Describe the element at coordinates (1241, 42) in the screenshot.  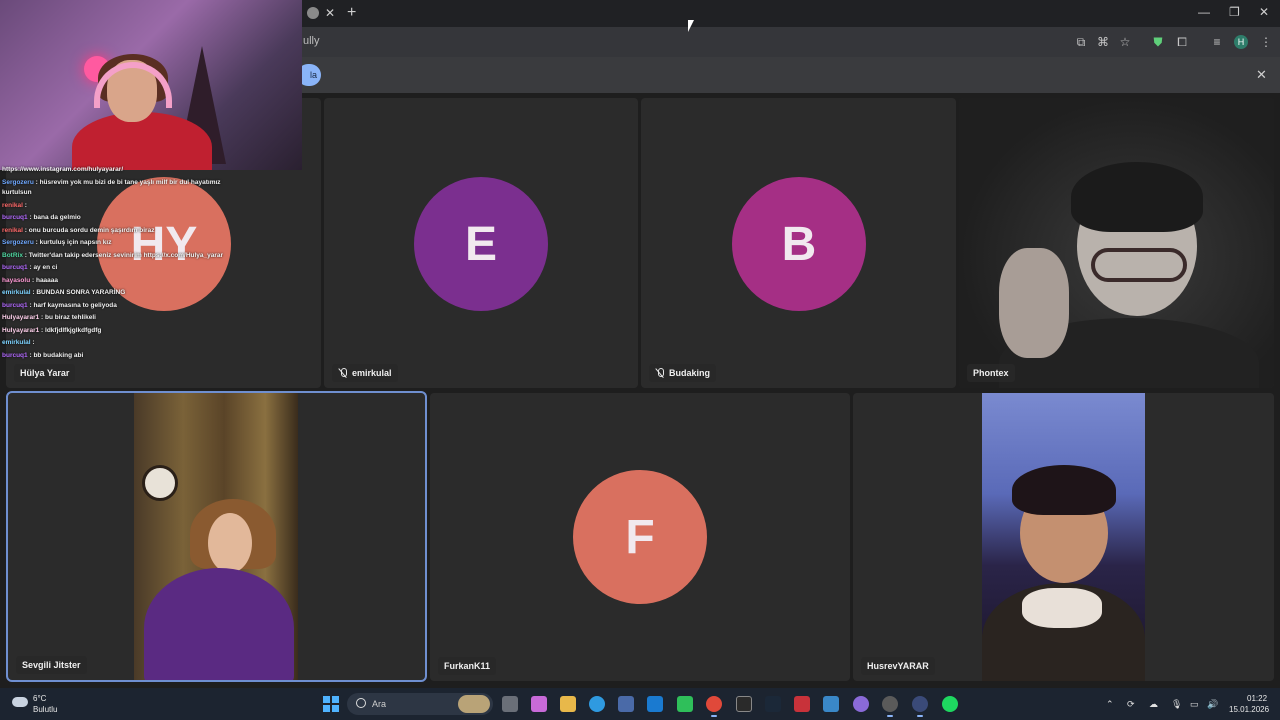
I see `profile-avatar: H` at that location.